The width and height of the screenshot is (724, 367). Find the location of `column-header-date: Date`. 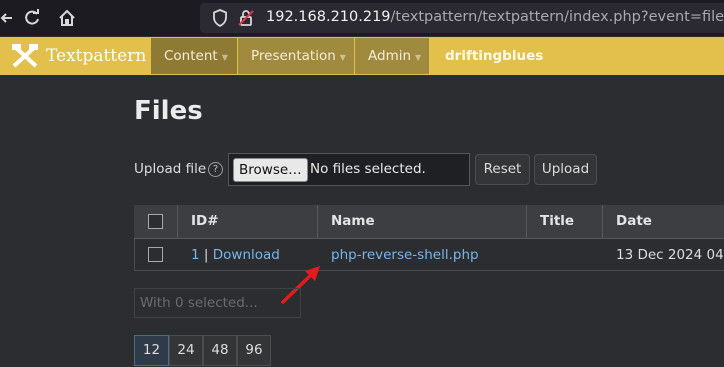

column-header-date: Date is located at coordinates (634, 221).